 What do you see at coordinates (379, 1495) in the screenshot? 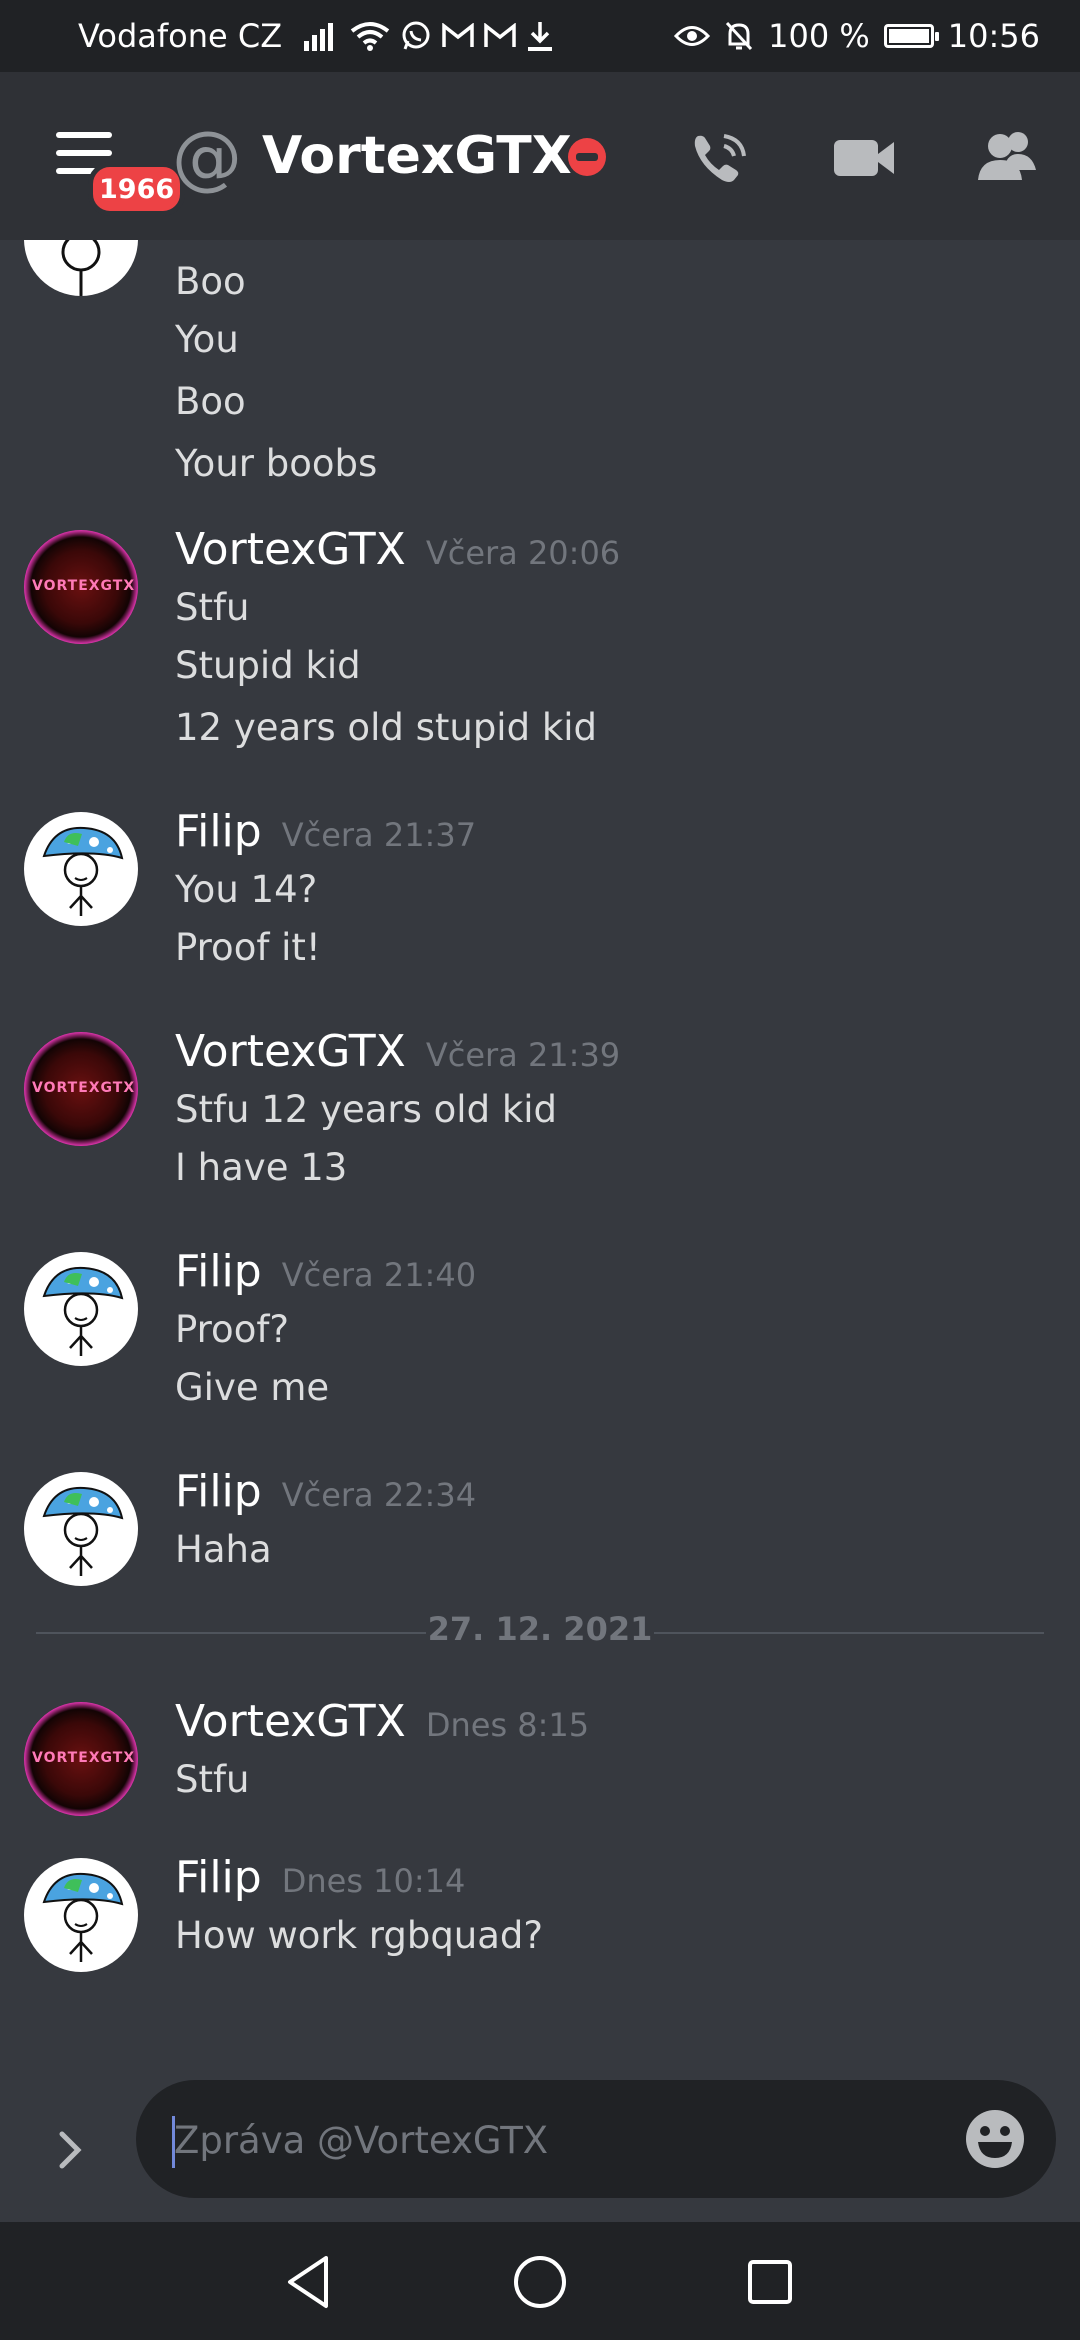
I see `message-timestamp: Včera 22:34` at bounding box center [379, 1495].